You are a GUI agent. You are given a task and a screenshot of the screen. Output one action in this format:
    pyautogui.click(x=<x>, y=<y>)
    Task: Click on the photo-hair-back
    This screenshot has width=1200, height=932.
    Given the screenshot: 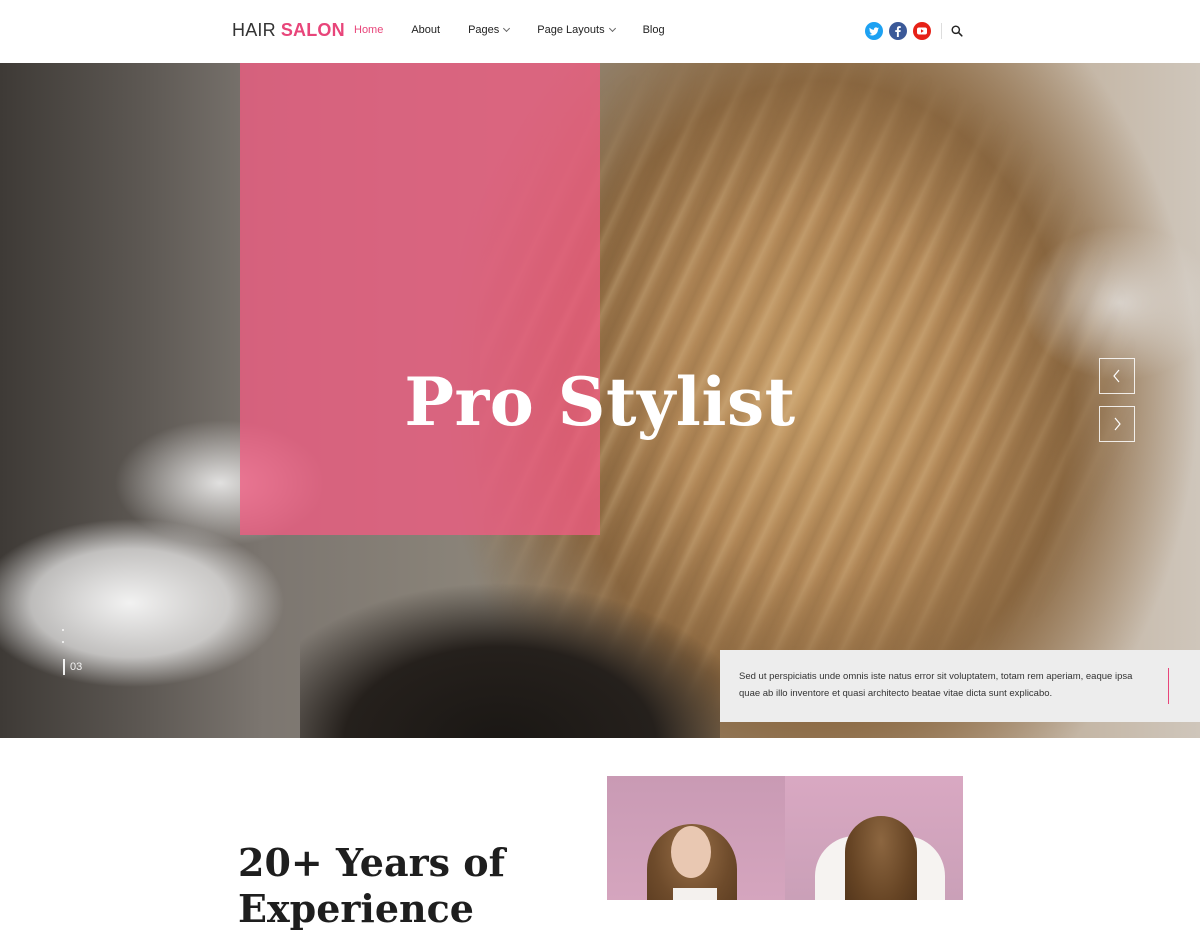 What is the action you would take?
    pyautogui.click(x=881, y=858)
    